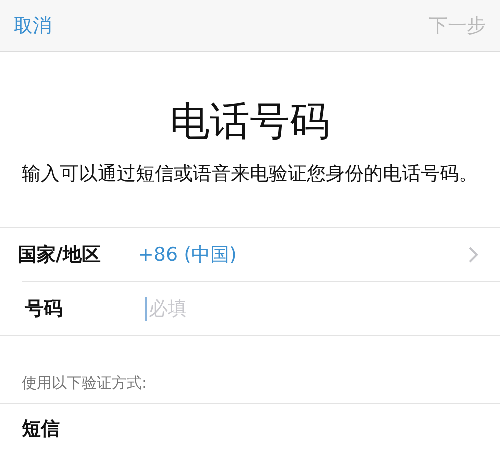  Describe the element at coordinates (60, 255) in the screenshot. I see `field-label: 国家/地区` at that location.